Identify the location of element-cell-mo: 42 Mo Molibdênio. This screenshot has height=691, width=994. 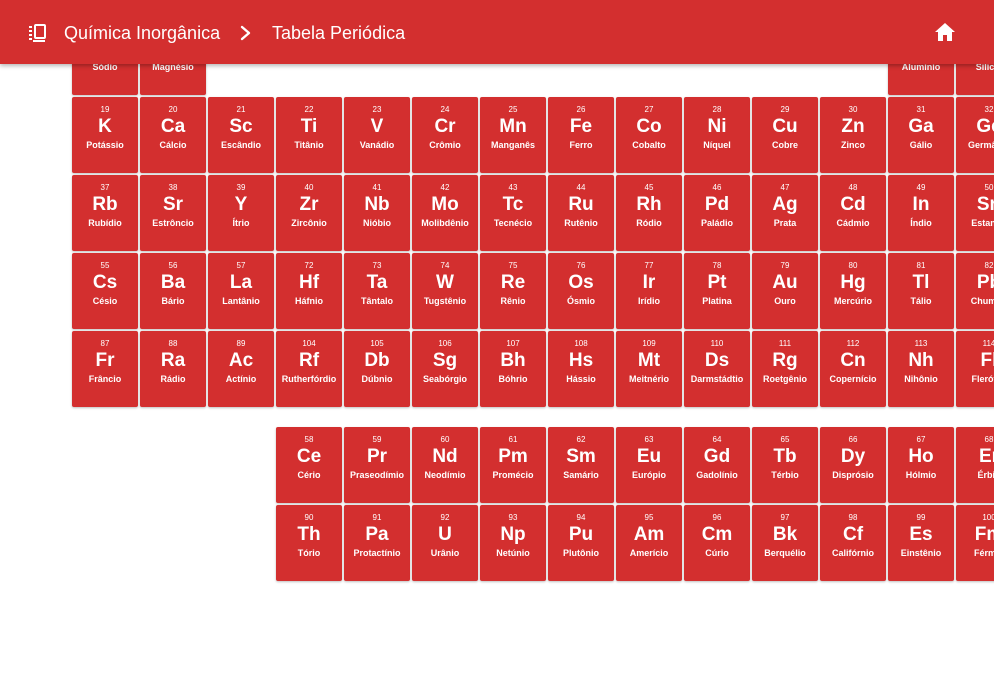
(445, 213).